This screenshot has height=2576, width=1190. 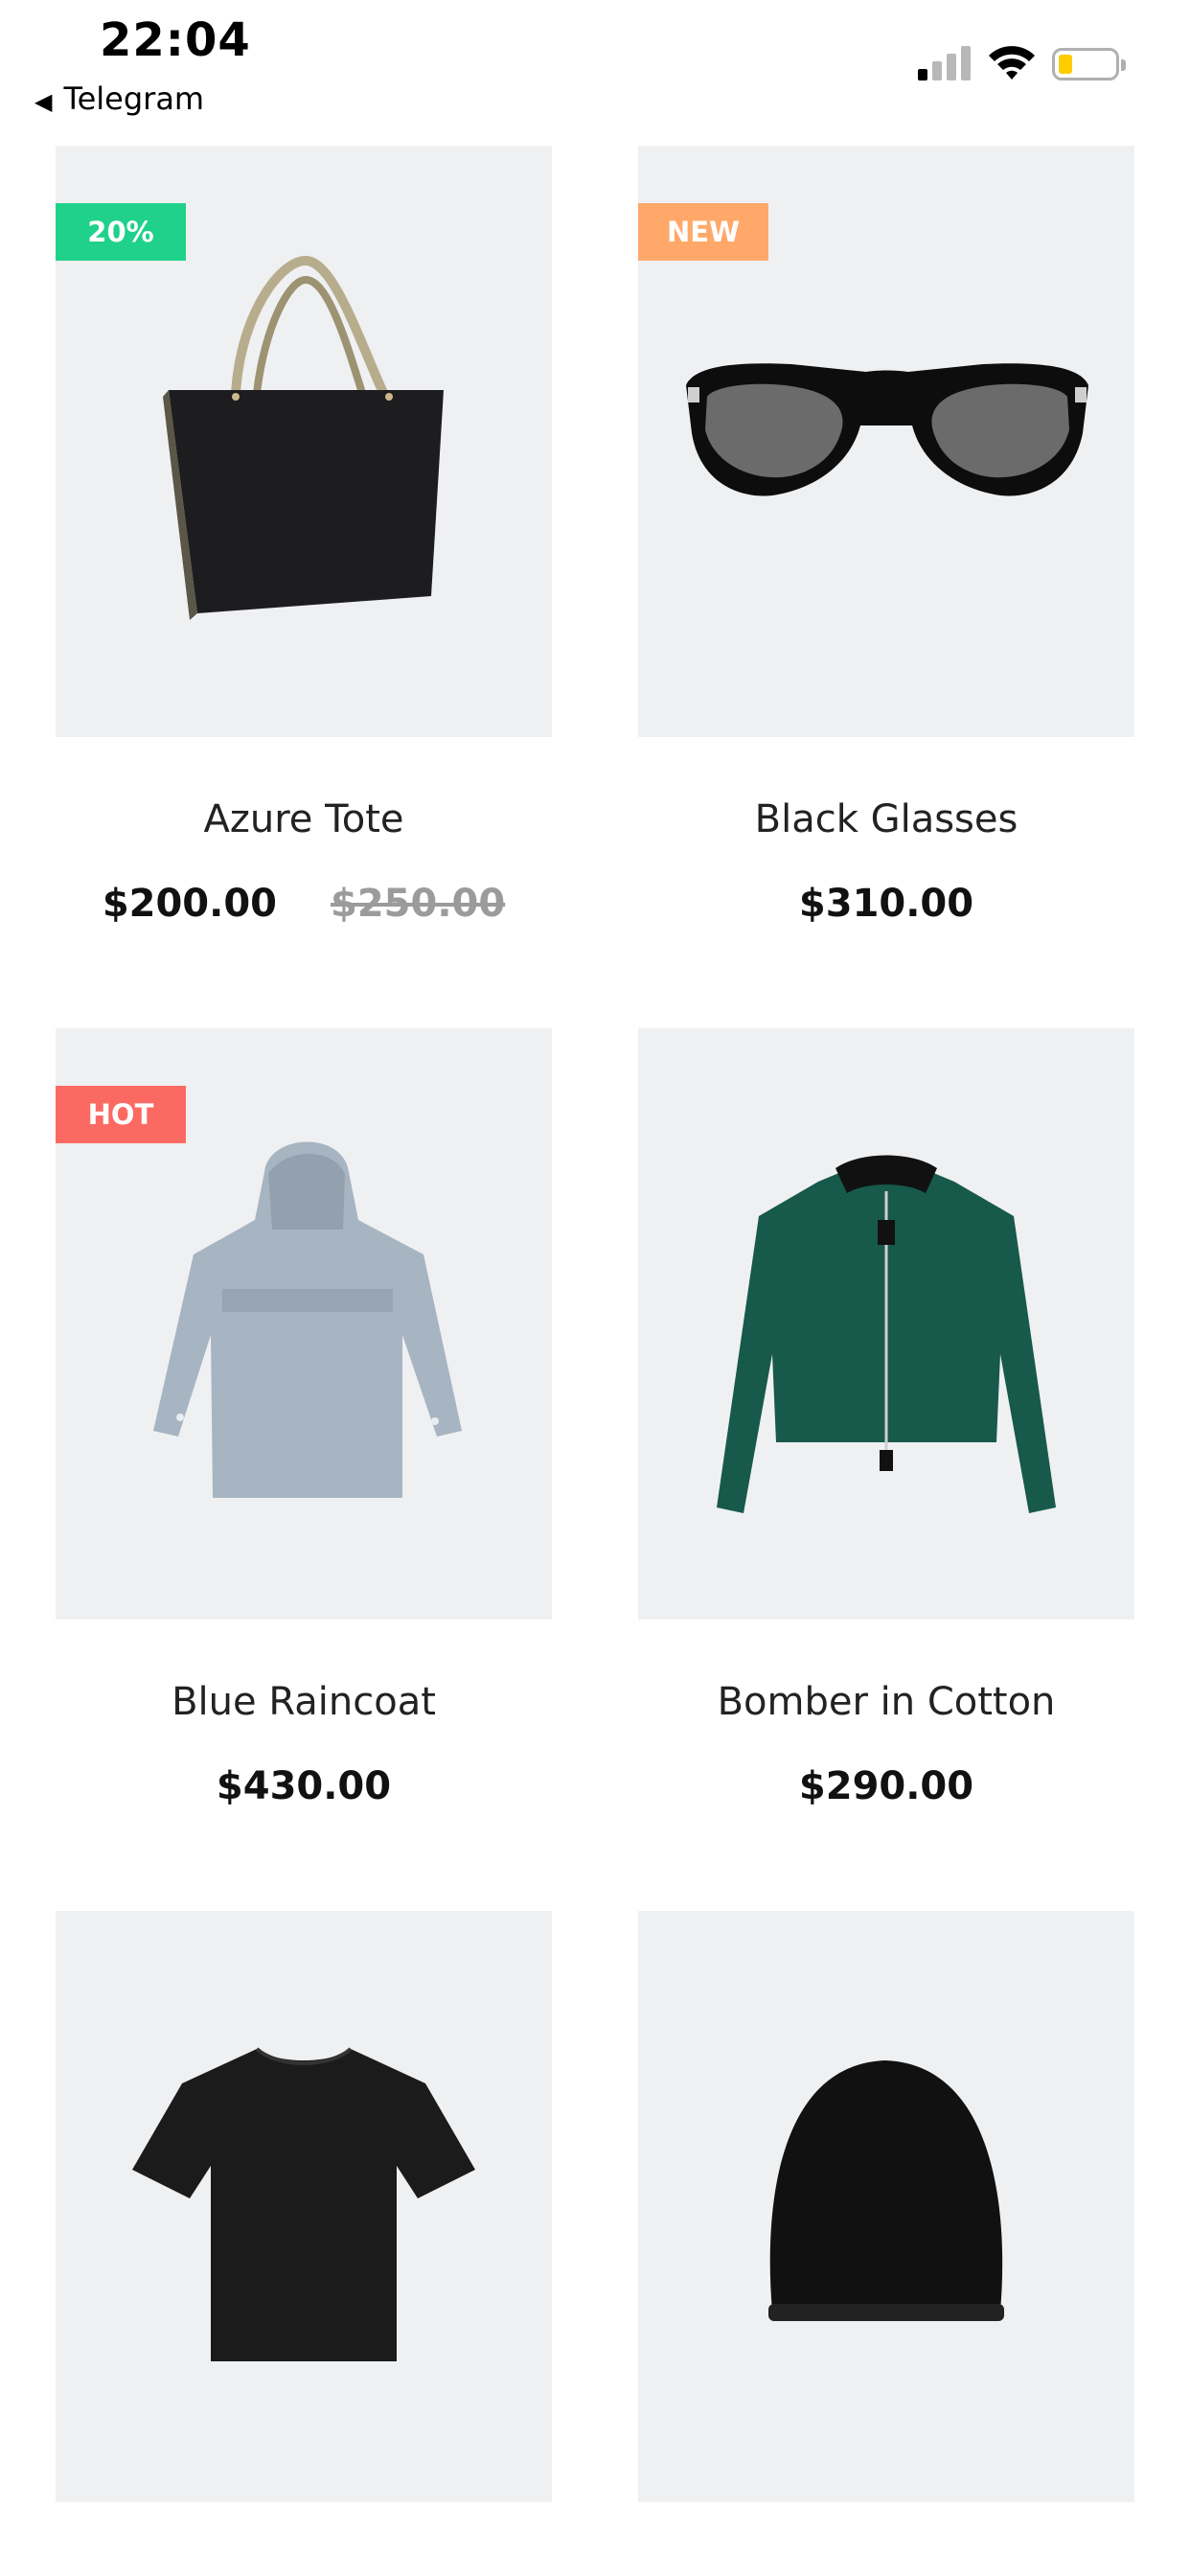 I want to click on product-price: $430.00, so click(x=304, y=1786).